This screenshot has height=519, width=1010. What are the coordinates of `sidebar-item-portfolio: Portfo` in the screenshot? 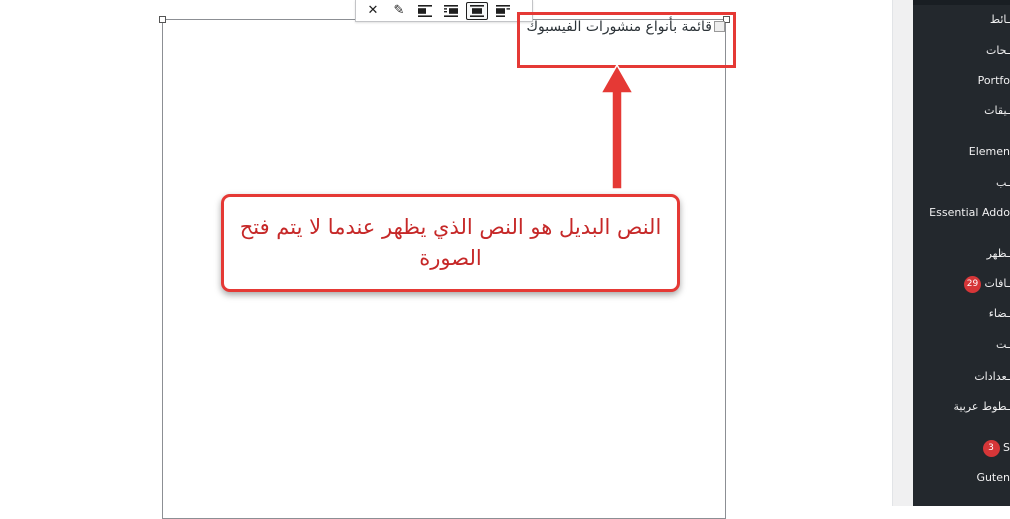 It's located at (994, 81).